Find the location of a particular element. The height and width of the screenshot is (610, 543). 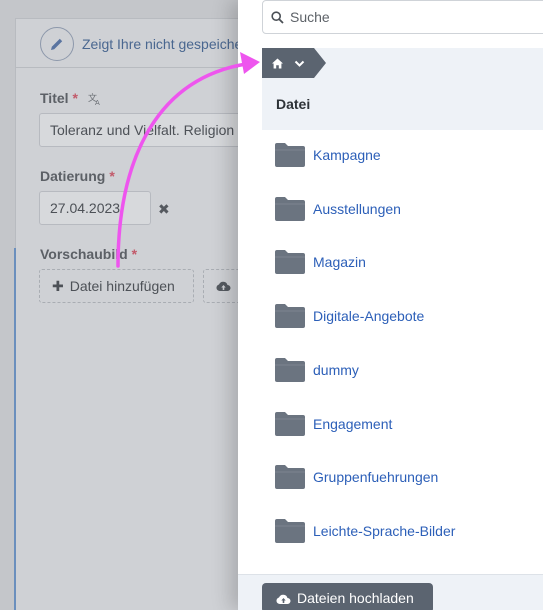

home-icon is located at coordinates (277, 63).